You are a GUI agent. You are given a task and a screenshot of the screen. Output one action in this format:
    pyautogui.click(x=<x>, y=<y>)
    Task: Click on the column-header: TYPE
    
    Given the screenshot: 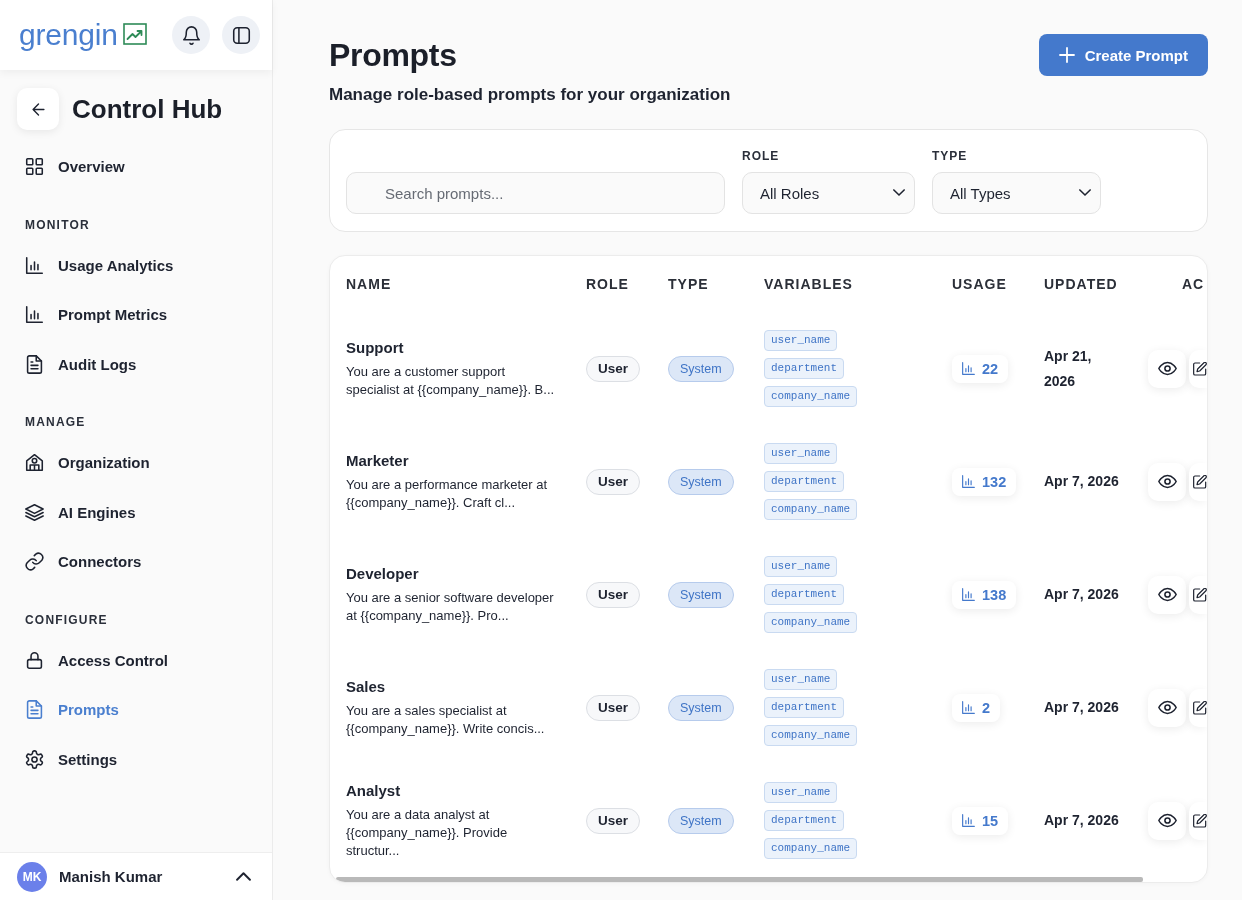 What is the action you would take?
    pyautogui.click(x=688, y=284)
    